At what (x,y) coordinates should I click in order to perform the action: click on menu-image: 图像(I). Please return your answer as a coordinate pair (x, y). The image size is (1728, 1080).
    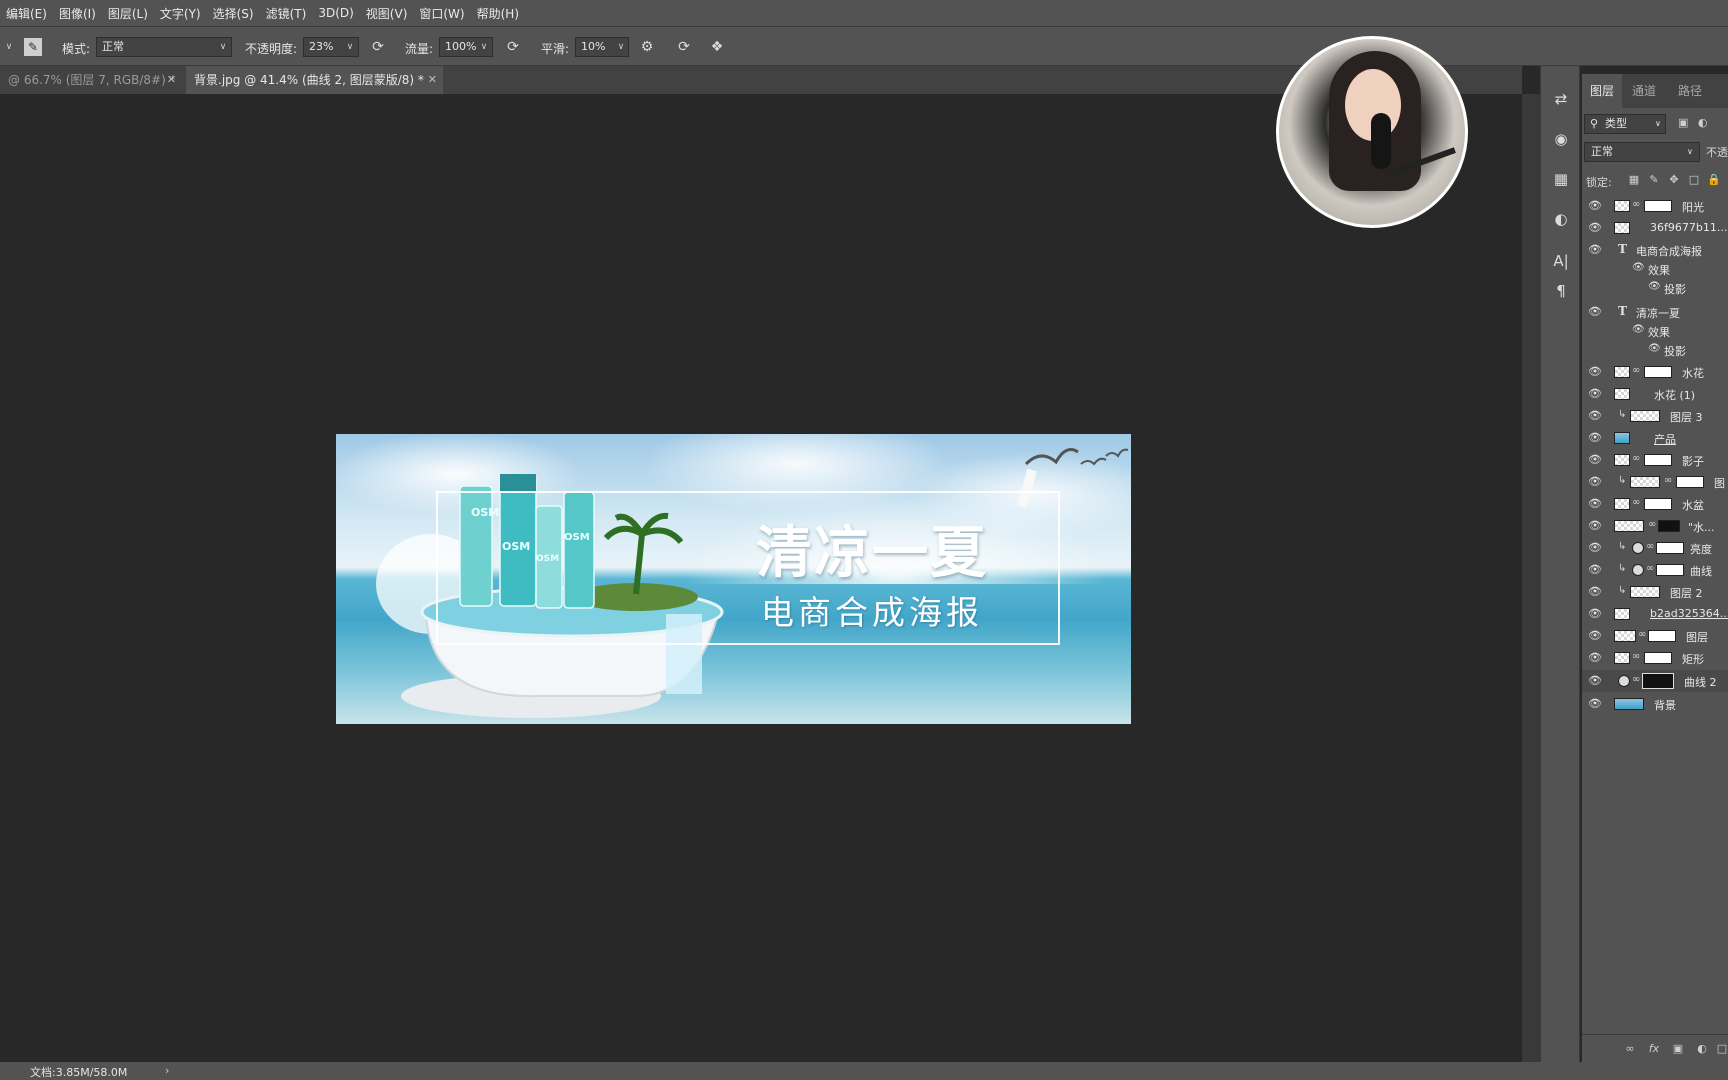
    Looking at the image, I should click on (77, 13).